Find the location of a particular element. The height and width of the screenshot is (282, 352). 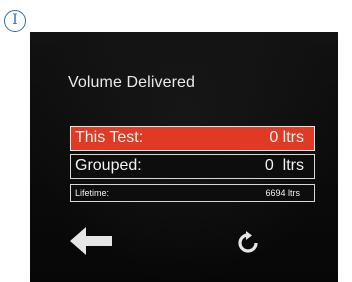

arrow-left-icon is located at coordinates (91, 241).